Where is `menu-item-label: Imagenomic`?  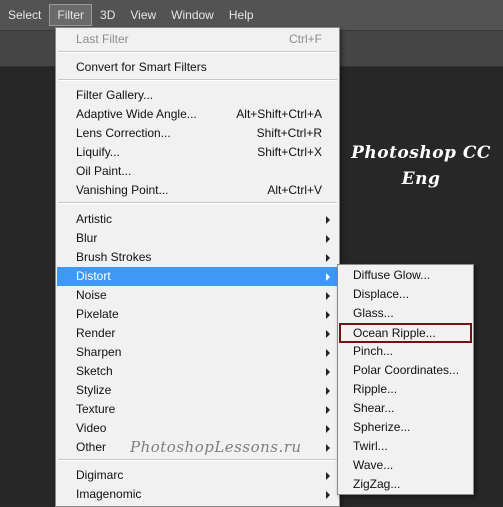 menu-item-label: Imagenomic is located at coordinates (109, 494).